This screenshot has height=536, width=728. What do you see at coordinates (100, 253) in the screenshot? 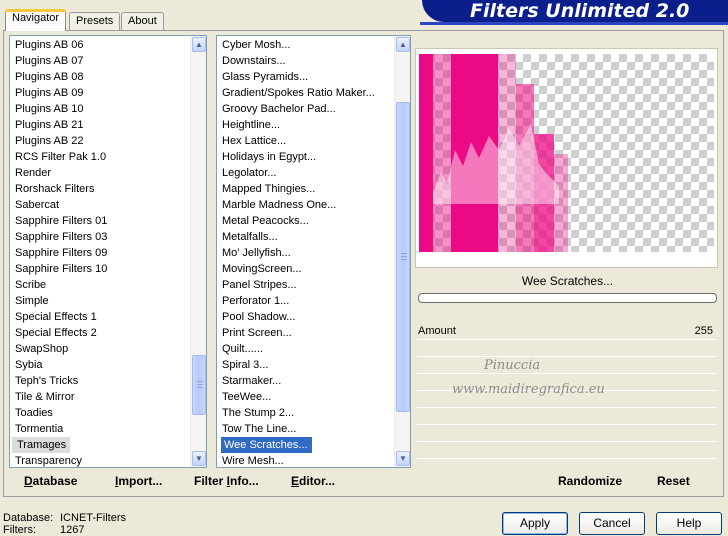
I see `list-item: Sapphire Filters 09` at bounding box center [100, 253].